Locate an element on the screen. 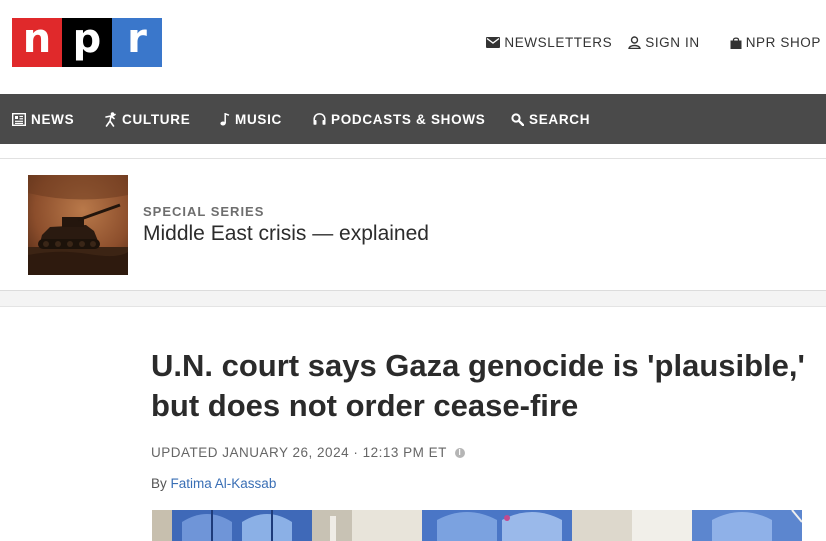 This screenshot has height=541, width=826. sign-in-link: SIGN IN is located at coordinates (663, 42).